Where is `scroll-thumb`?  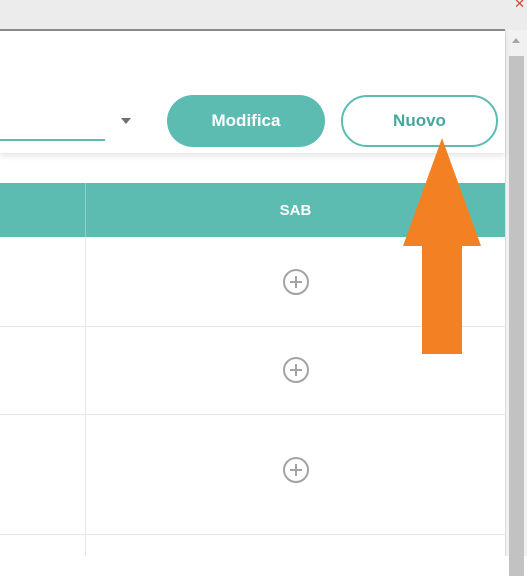
scroll-thumb is located at coordinates (516, 316).